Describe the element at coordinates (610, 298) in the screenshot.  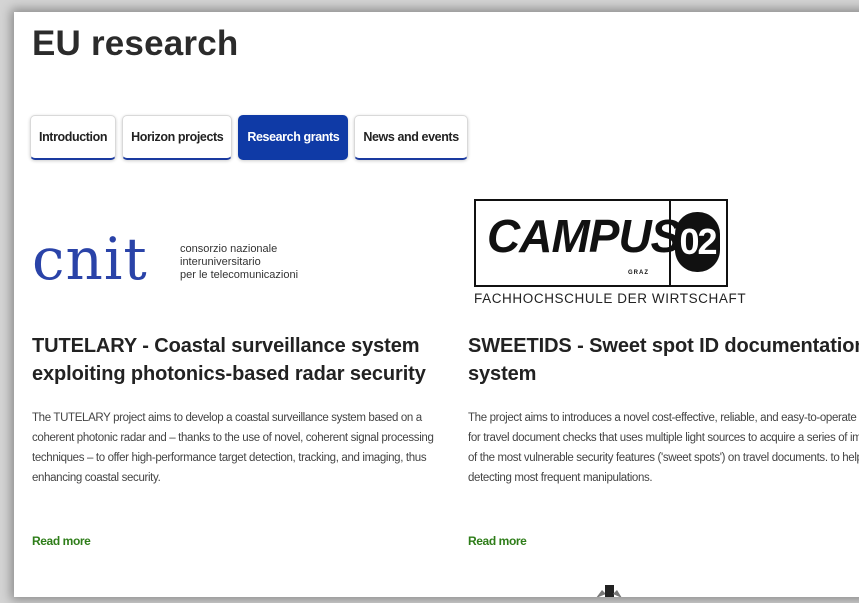
I see `campus-logo-subtitle: FACHHOCHSCHULE DER WIRTSCHAFT` at that location.